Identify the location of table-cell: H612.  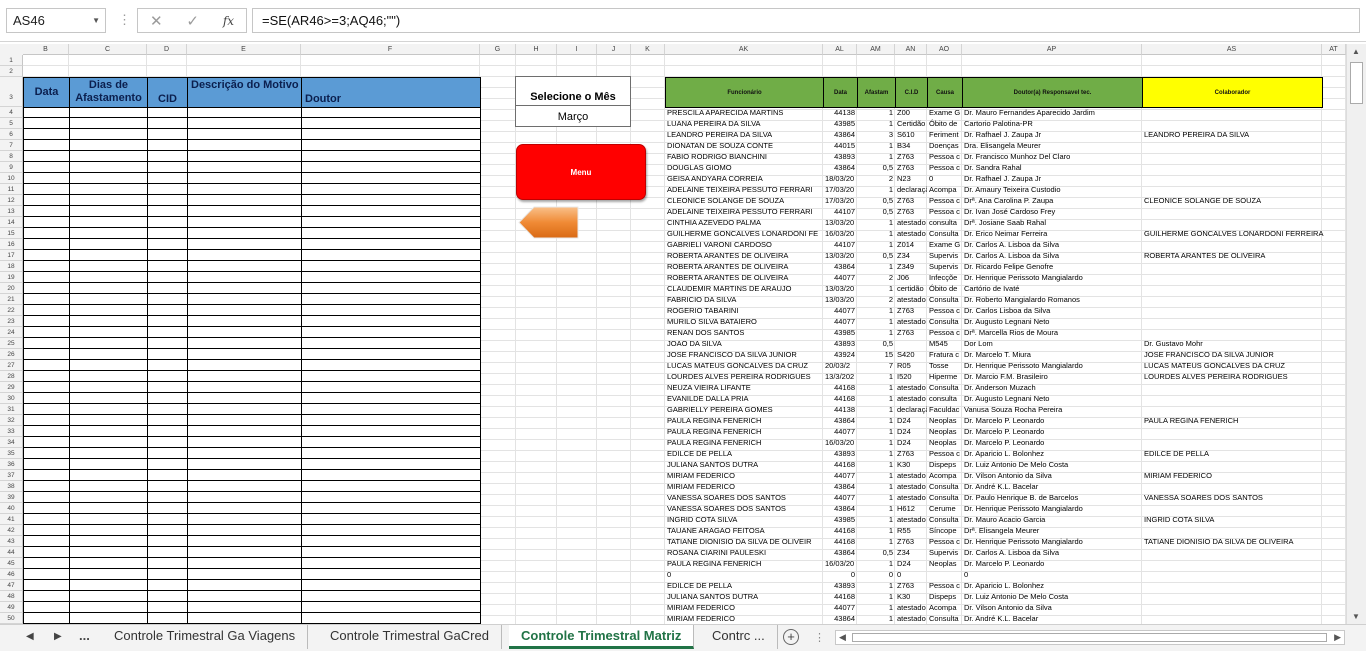
(912, 508).